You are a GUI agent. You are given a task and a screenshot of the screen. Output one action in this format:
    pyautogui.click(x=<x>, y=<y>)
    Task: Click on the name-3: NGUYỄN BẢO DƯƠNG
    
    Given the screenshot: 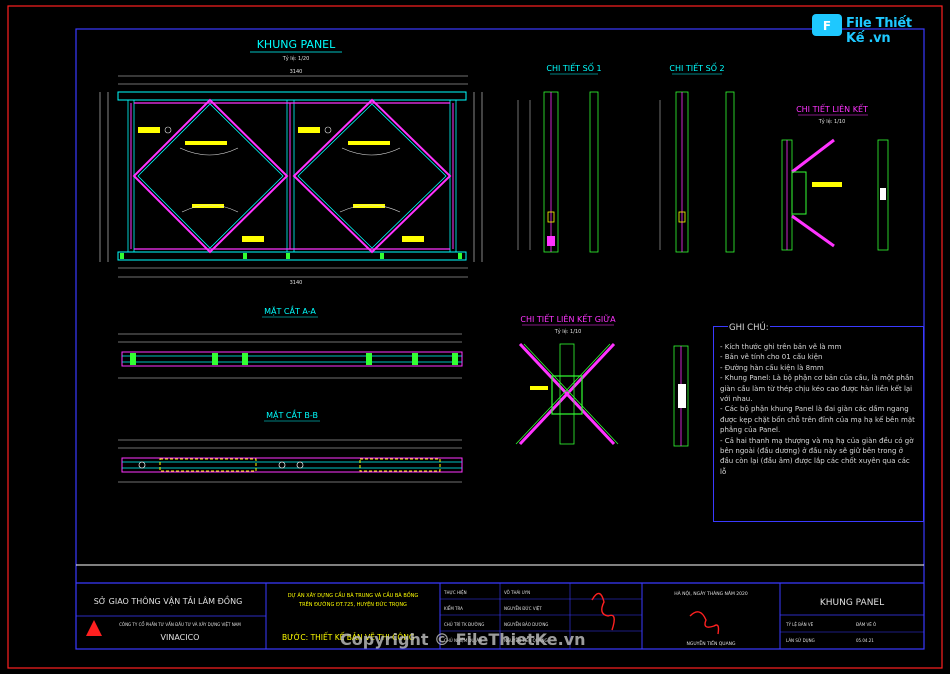 What is the action you would take?
    pyautogui.click(x=526, y=624)
    